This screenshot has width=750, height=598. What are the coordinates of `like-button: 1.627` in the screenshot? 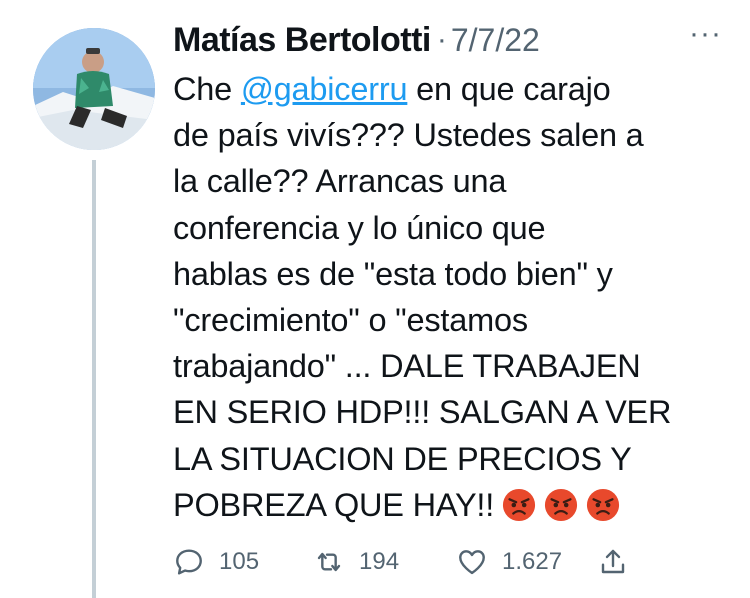 It's located at (509, 562).